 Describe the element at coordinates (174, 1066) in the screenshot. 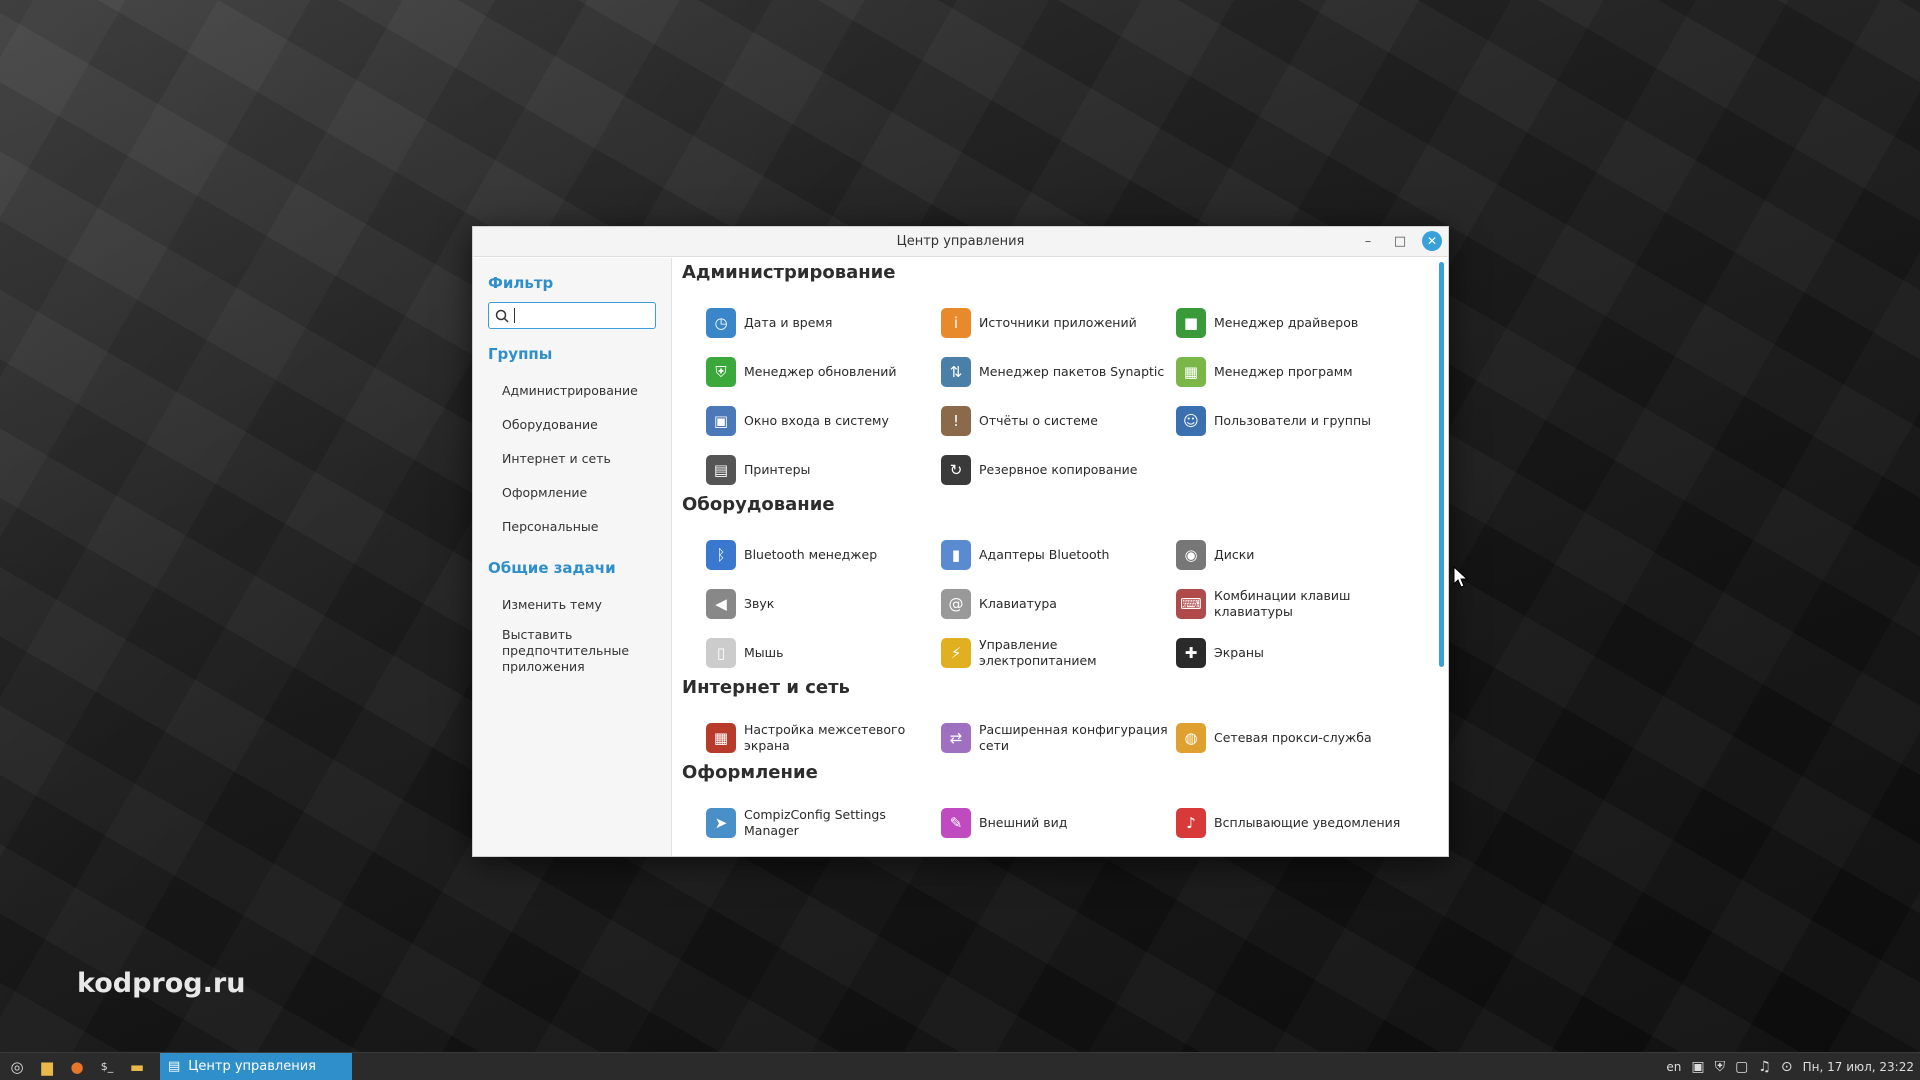

I see `control-center-icon: ▤` at that location.